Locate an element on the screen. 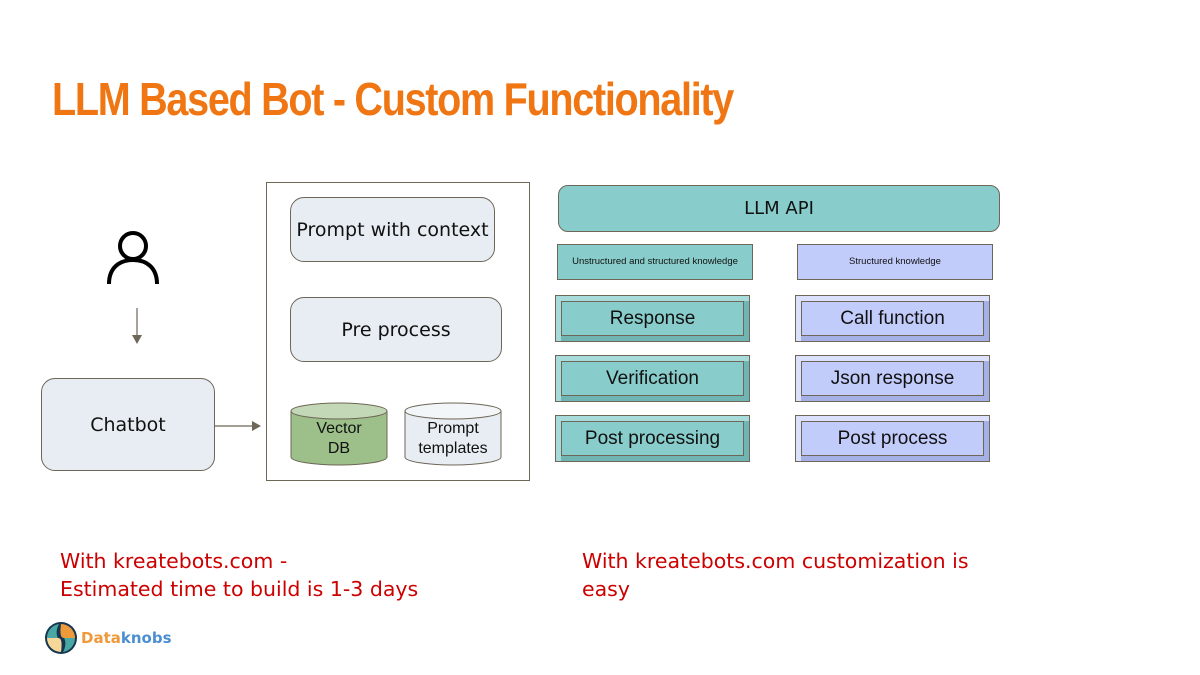 This screenshot has width=1200, height=675. step-verification: Verification is located at coordinates (652, 378).